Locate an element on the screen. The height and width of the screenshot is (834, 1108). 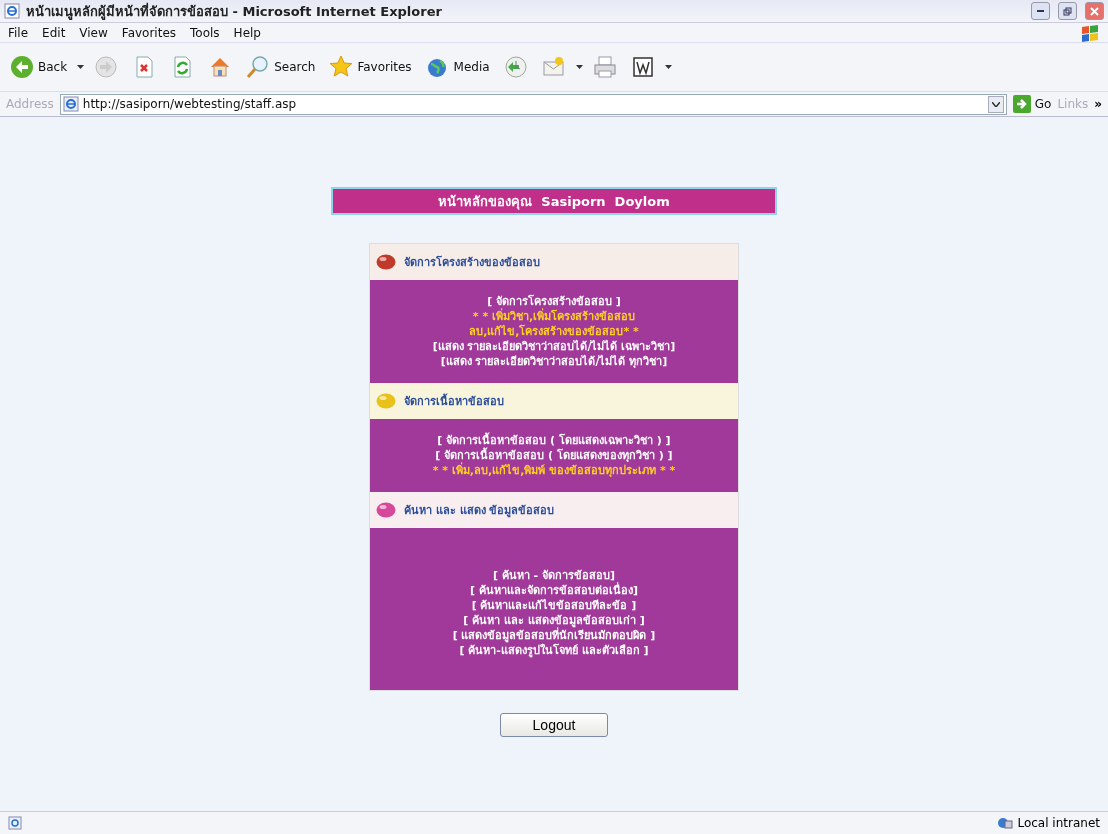
window-title: หน้าเมนูหลักผู้มีหน้าที่จัดการข้อสอบ - Microsoft Internet Explorer is located at coordinates (234, 11).